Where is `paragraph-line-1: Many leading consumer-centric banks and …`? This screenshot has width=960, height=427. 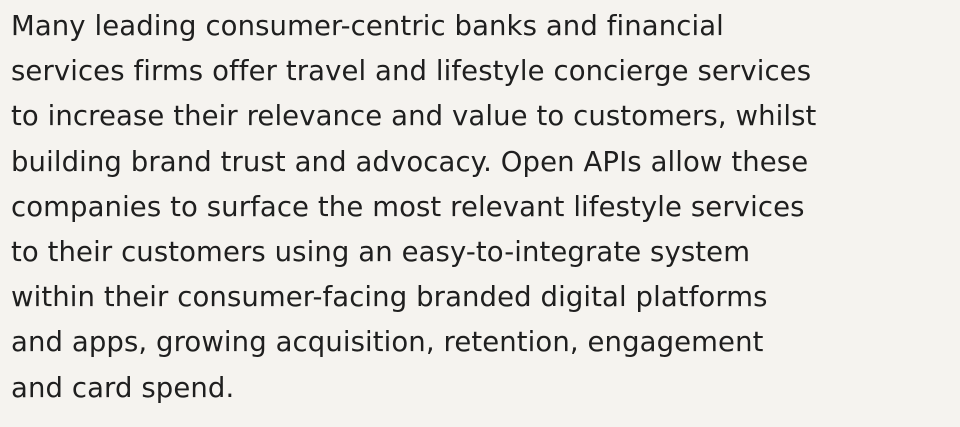 paragraph-line-1: Many leading consumer-centric banks and … is located at coordinates (367, 26).